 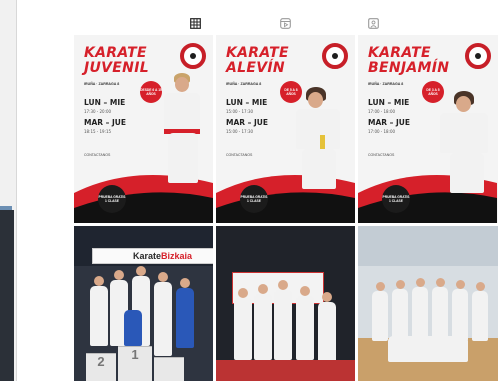 What do you see at coordinates (409, 60) in the screenshot?
I see `poster-title: KARATE BENJAMÍN` at bounding box center [409, 60].